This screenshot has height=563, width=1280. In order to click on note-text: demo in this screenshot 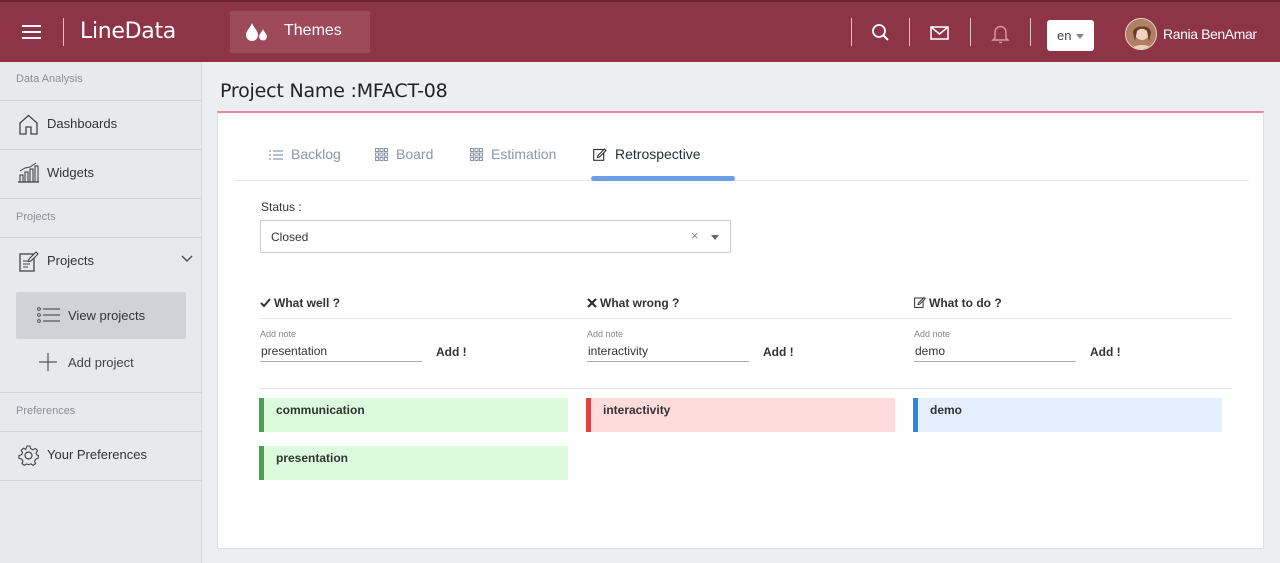, I will do `click(946, 410)`.